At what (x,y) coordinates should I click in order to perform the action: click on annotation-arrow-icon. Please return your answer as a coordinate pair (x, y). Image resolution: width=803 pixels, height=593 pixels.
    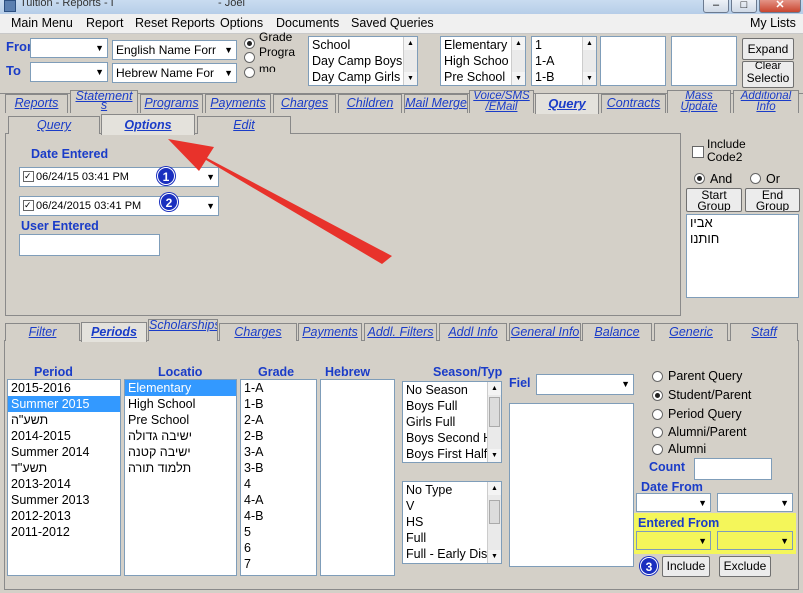
    Looking at the image, I should click on (280, 201).